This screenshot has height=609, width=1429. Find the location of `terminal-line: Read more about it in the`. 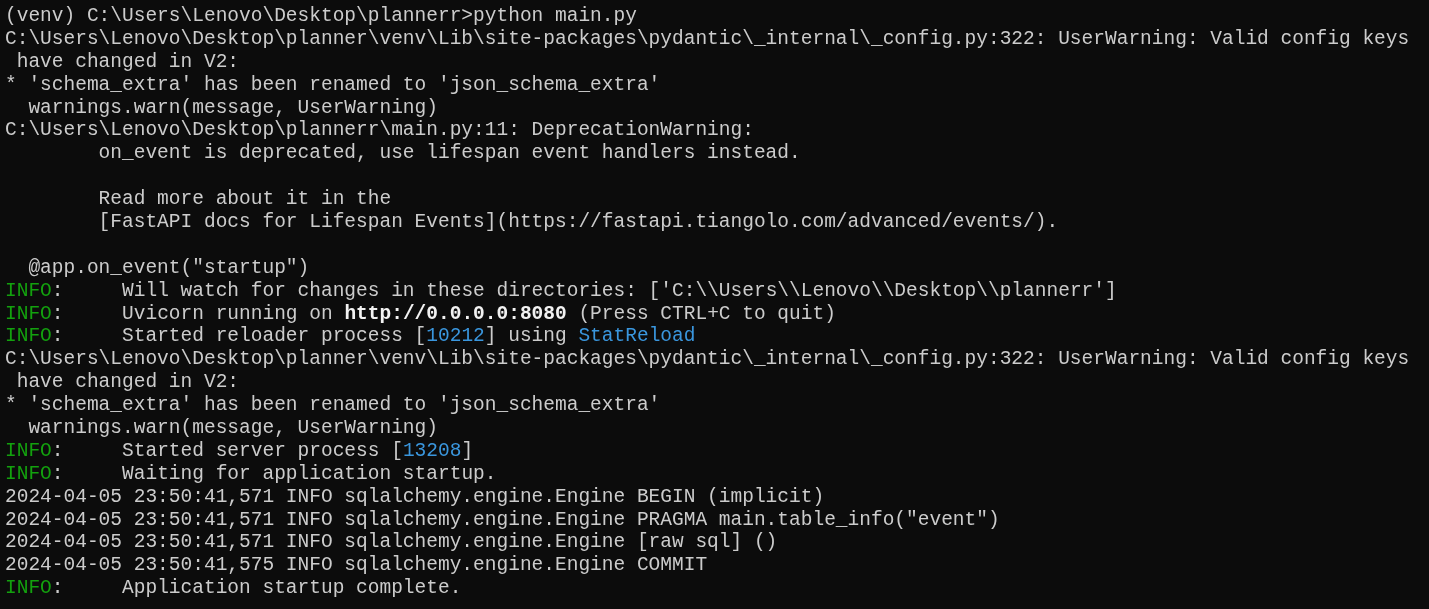

terminal-line: Read more about it in the is located at coordinates (244, 199).